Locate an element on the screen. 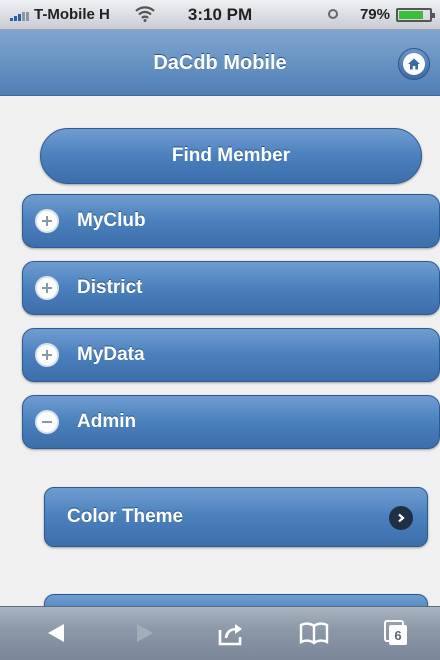  battery-icon is located at coordinates (415, 15).